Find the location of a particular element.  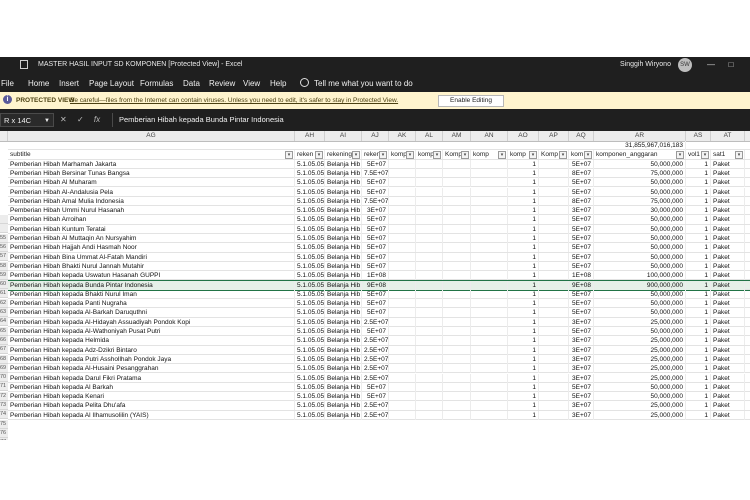

subtitle-cell: Pemberian Hibah kepada Bhakti Nurul Iman is located at coordinates (151, 294).